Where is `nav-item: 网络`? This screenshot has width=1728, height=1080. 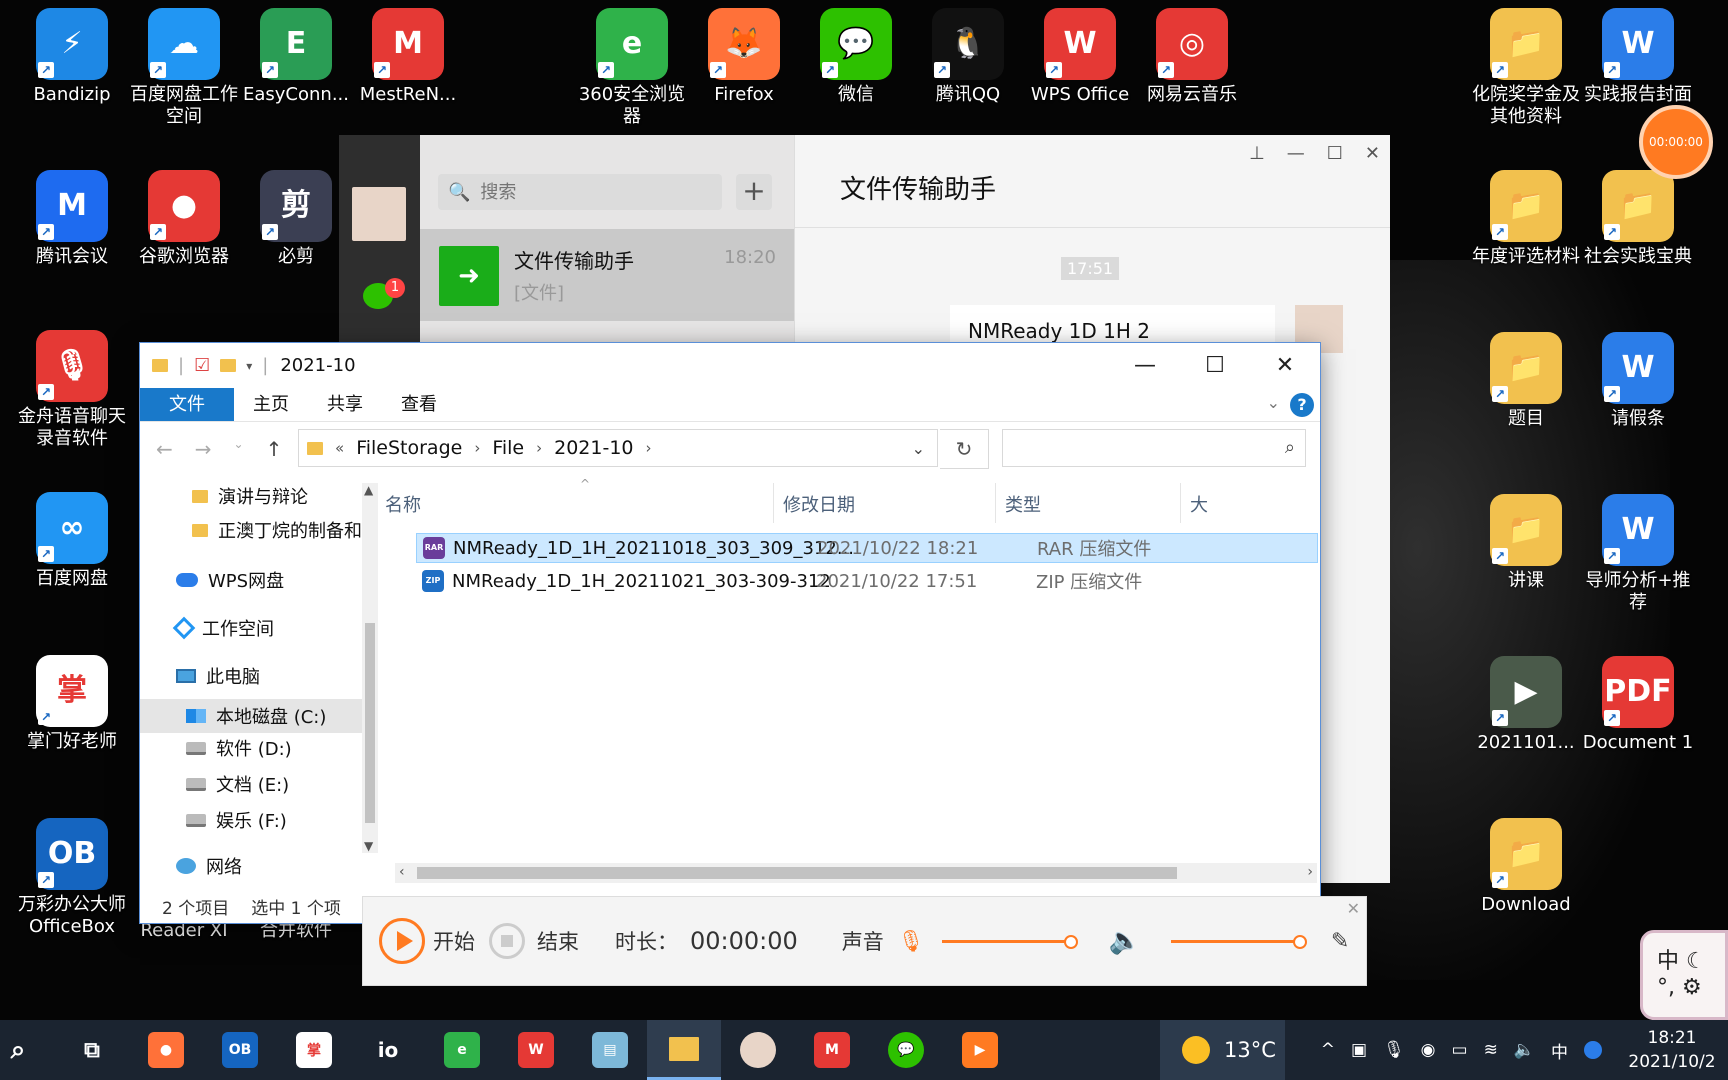
nav-item: 网络 is located at coordinates (209, 866).